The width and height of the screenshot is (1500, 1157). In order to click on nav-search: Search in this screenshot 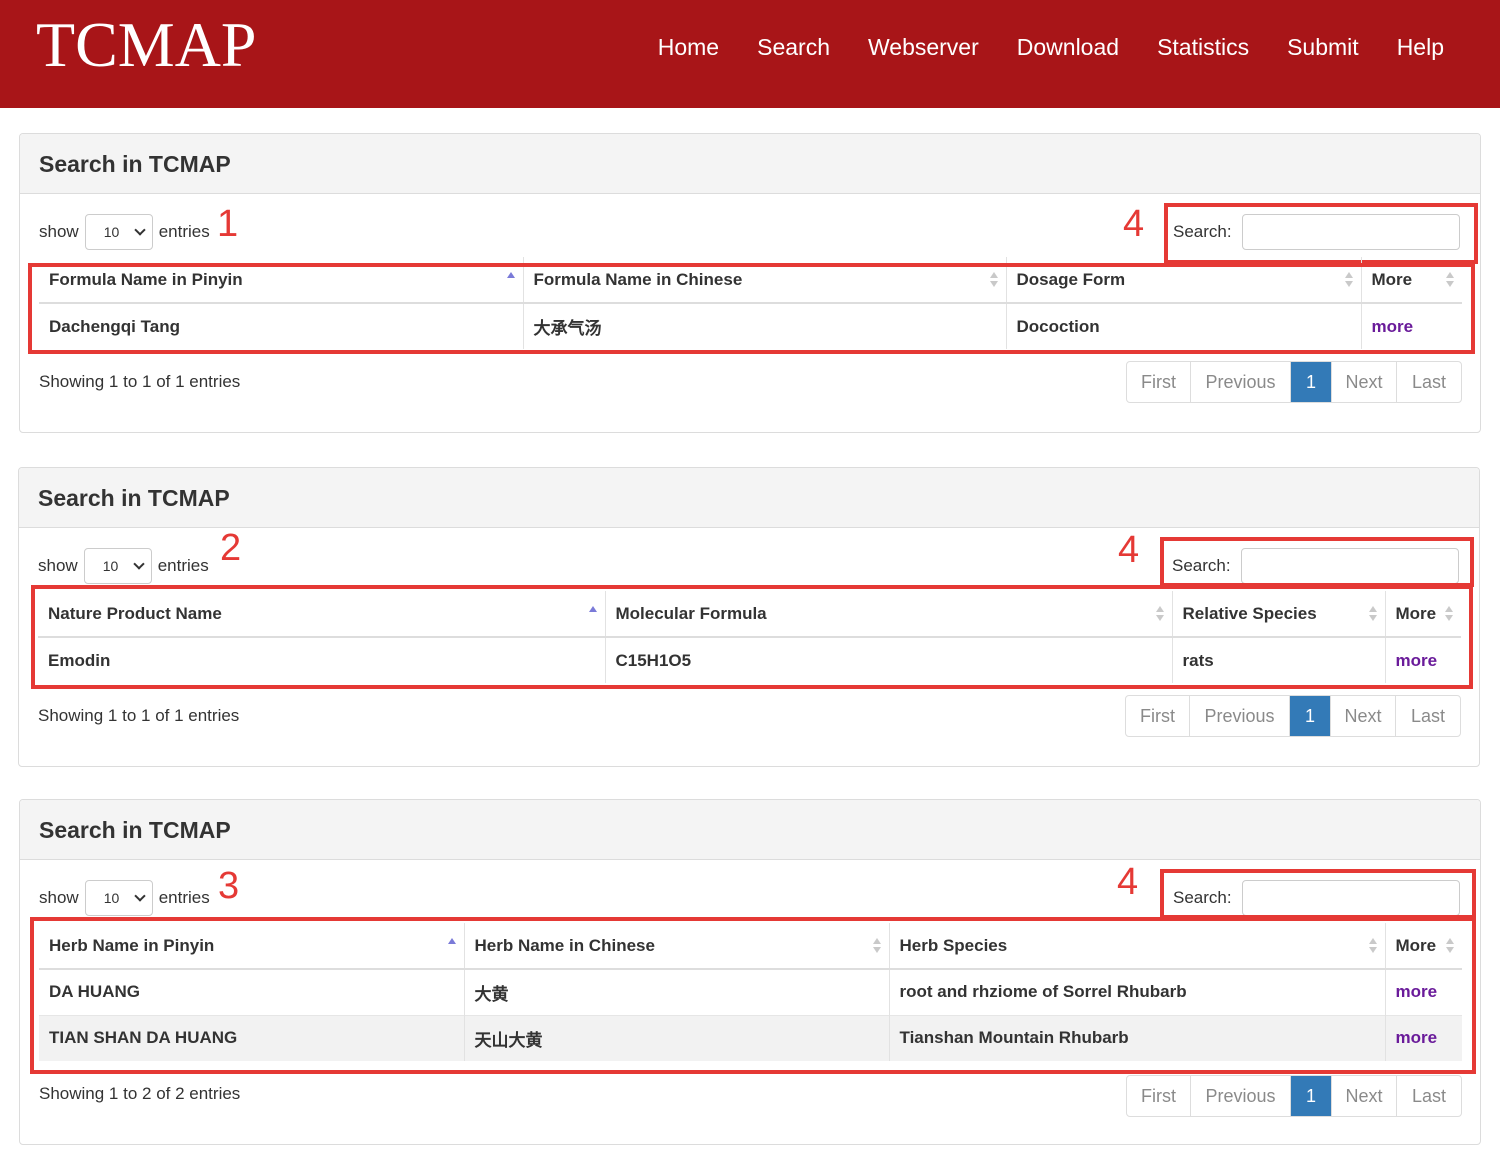, I will do `click(793, 47)`.